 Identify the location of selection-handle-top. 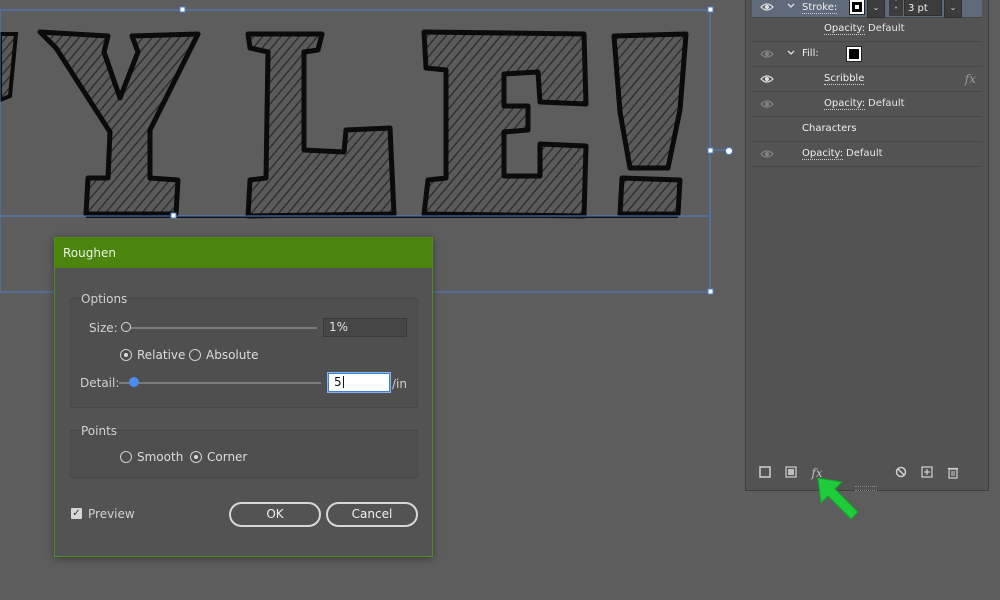
(182, 9).